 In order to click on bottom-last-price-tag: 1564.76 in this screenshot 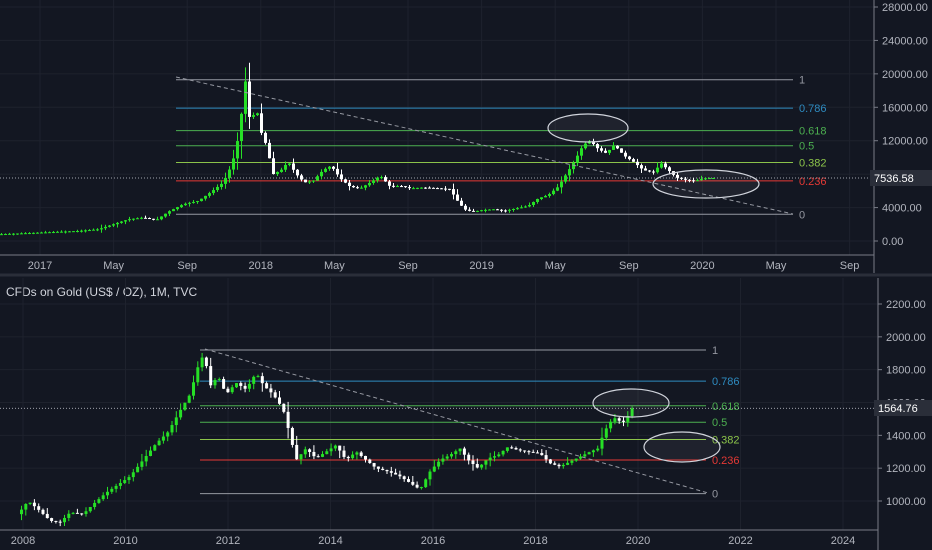, I will do `click(903, 408)`.